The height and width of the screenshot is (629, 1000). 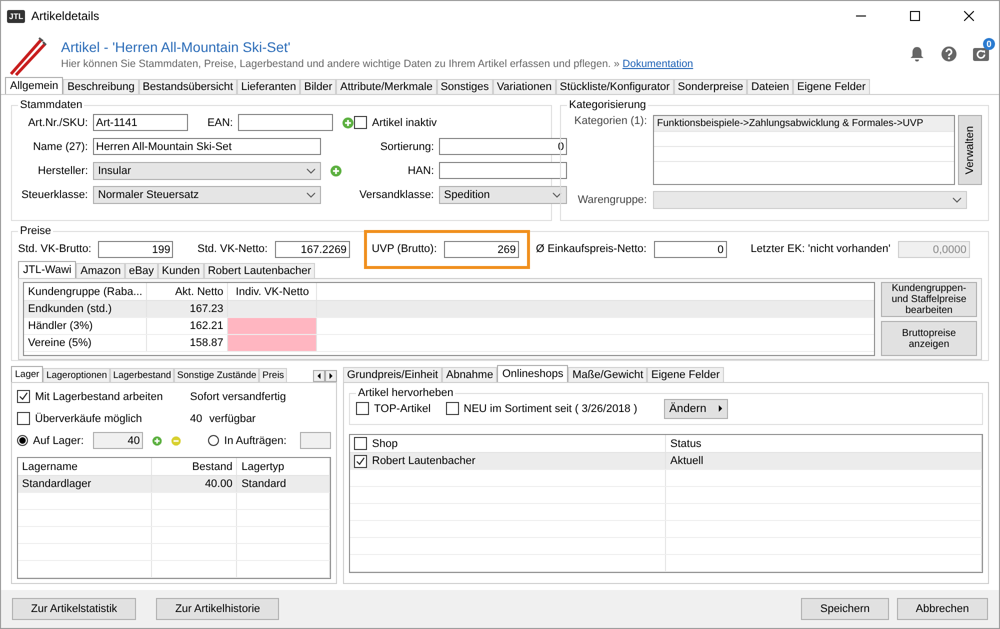 What do you see at coordinates (283, 484) in the screenshot?
I see `table-cell: Standard` at bounding box center [283, 484].